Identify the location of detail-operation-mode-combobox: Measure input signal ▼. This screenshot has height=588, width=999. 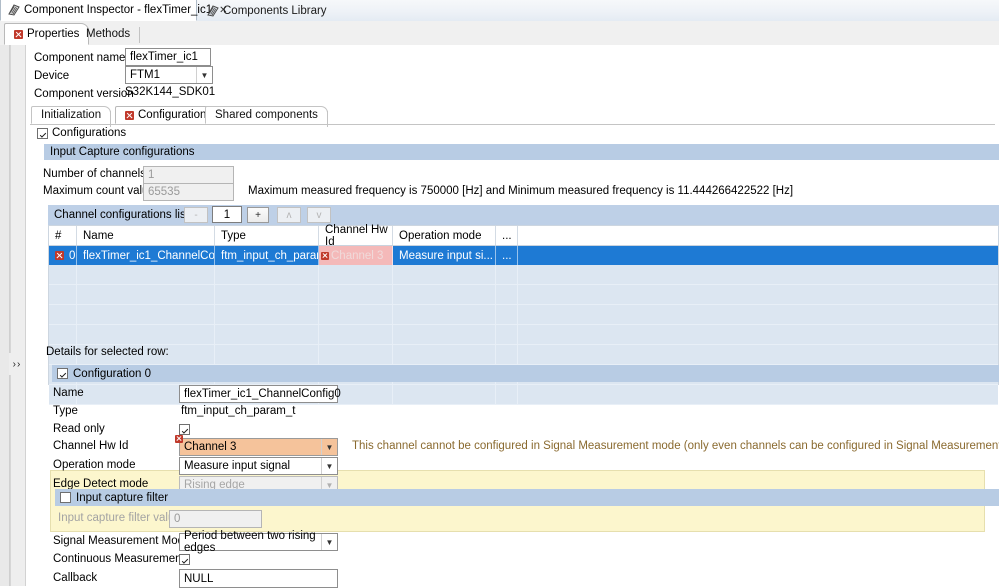
(258, 466).